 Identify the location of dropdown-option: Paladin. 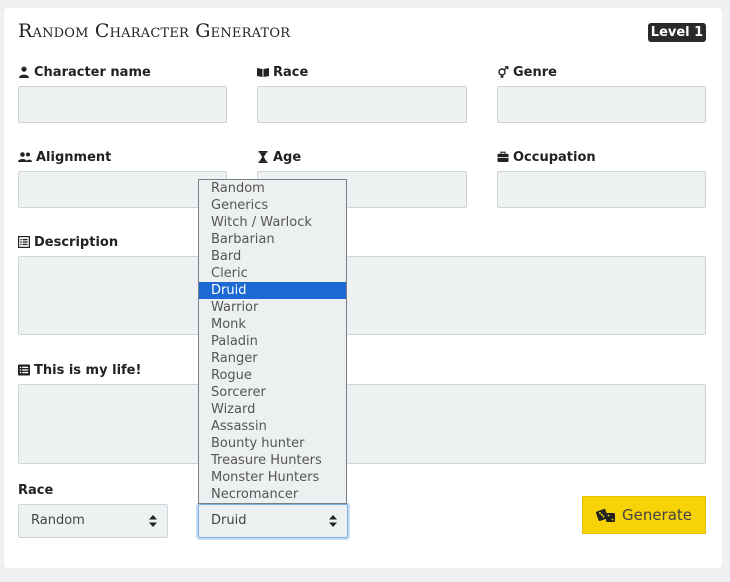
(272, 341).